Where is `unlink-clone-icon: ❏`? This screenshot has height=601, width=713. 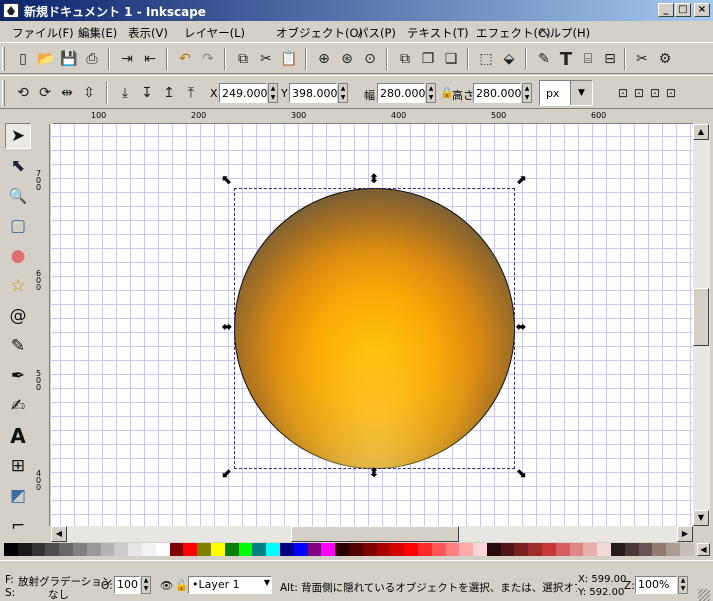 unlink-clone-icon: ❏ is located at coordinates (451, 59).